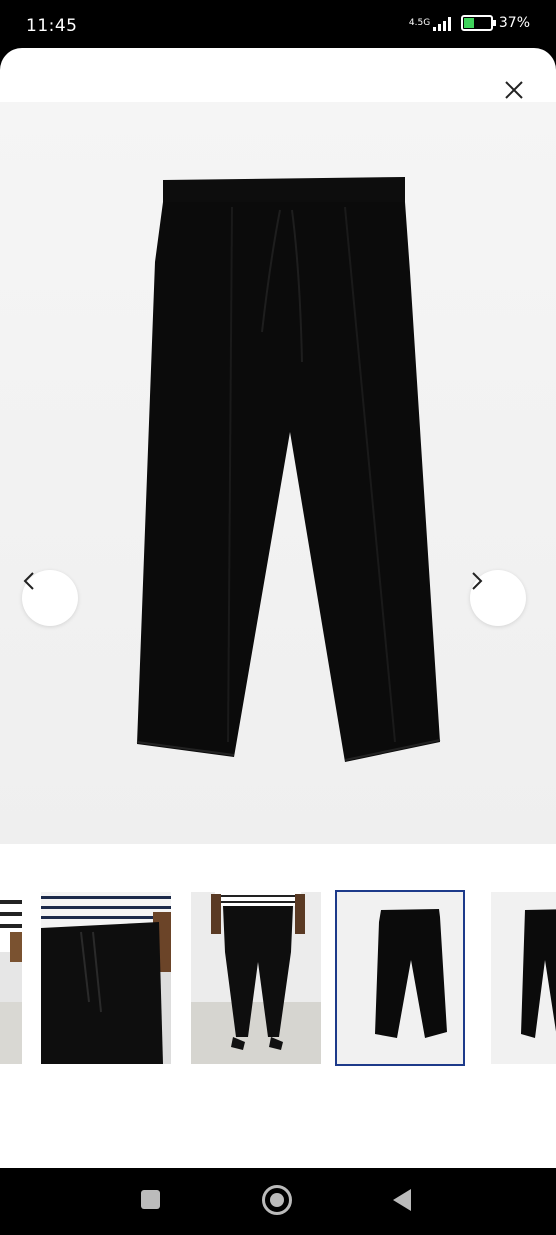 The width and height of the screenshot is (556, 1235). I want to click on battery-percent: 37%, so click(514, 23).